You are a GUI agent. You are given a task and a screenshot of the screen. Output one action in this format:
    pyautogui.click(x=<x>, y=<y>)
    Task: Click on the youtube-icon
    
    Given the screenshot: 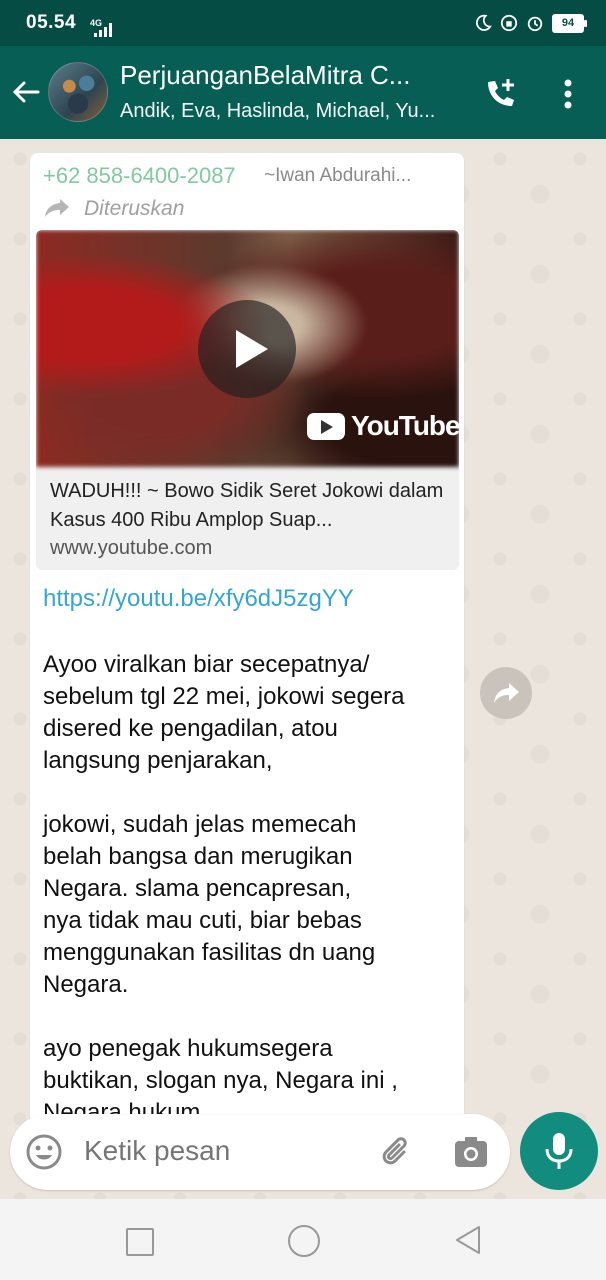 What is the action you would take?
    pyautogui.click(x=326, y=426)
    